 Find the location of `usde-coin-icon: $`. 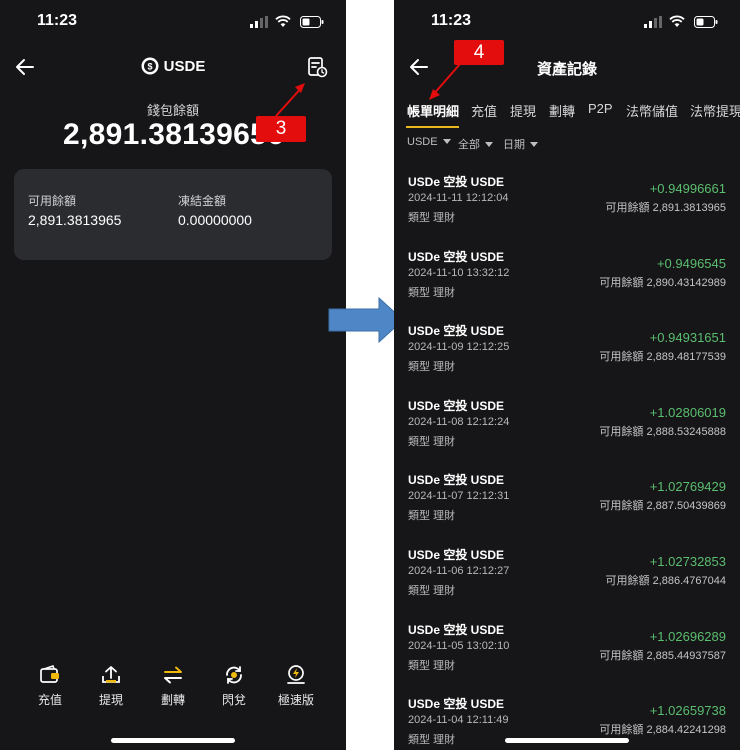

usde-coin-icon: $ is located at coordinates (150, 66).